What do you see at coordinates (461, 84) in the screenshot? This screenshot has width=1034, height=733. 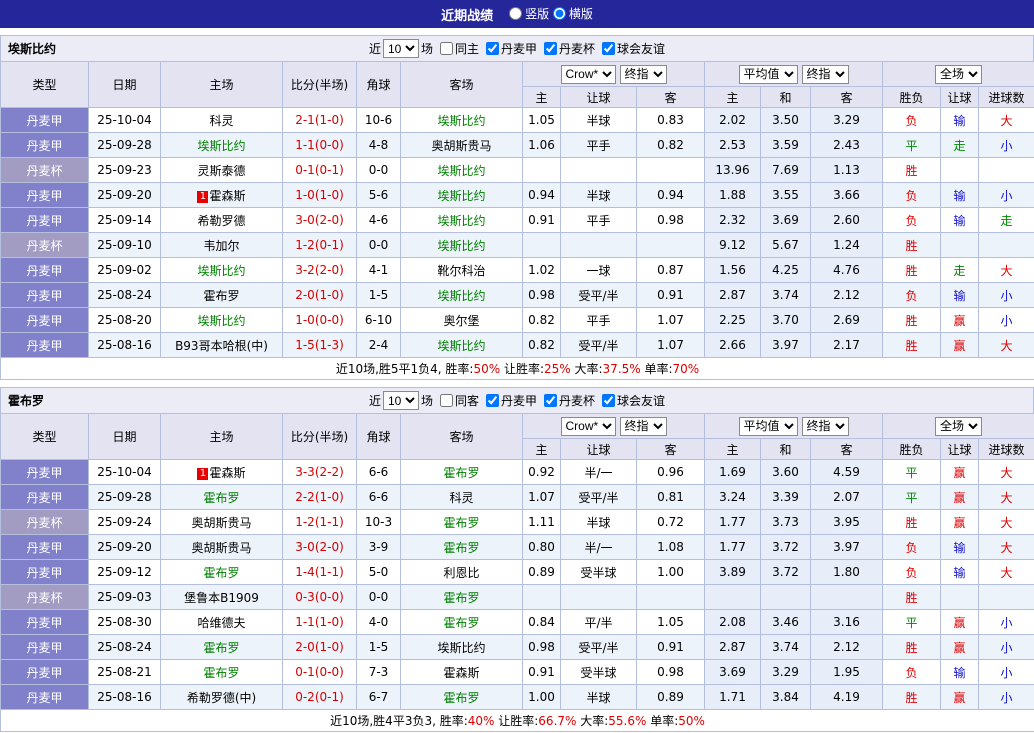 I see `column-header: 客场` at bounding box center [461, 84].